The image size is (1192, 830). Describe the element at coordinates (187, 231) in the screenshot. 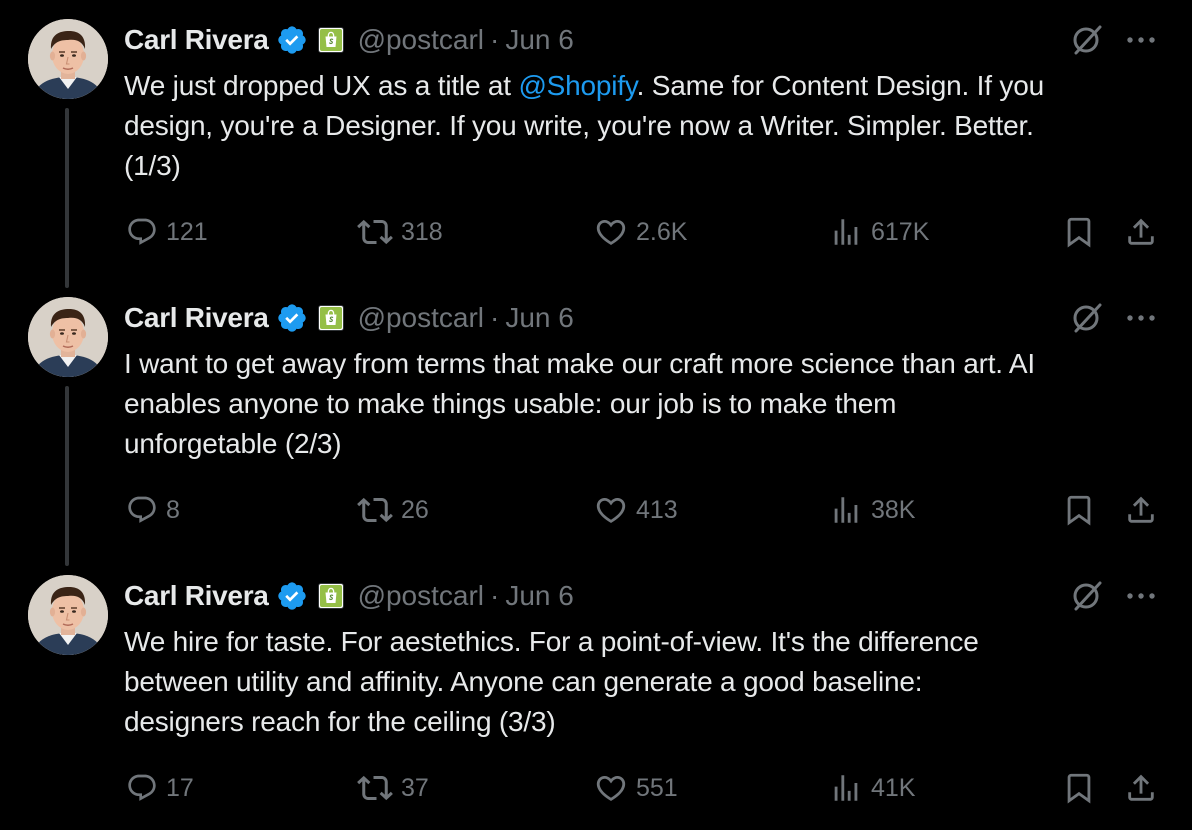

I see `reply-count: 121` at that location.